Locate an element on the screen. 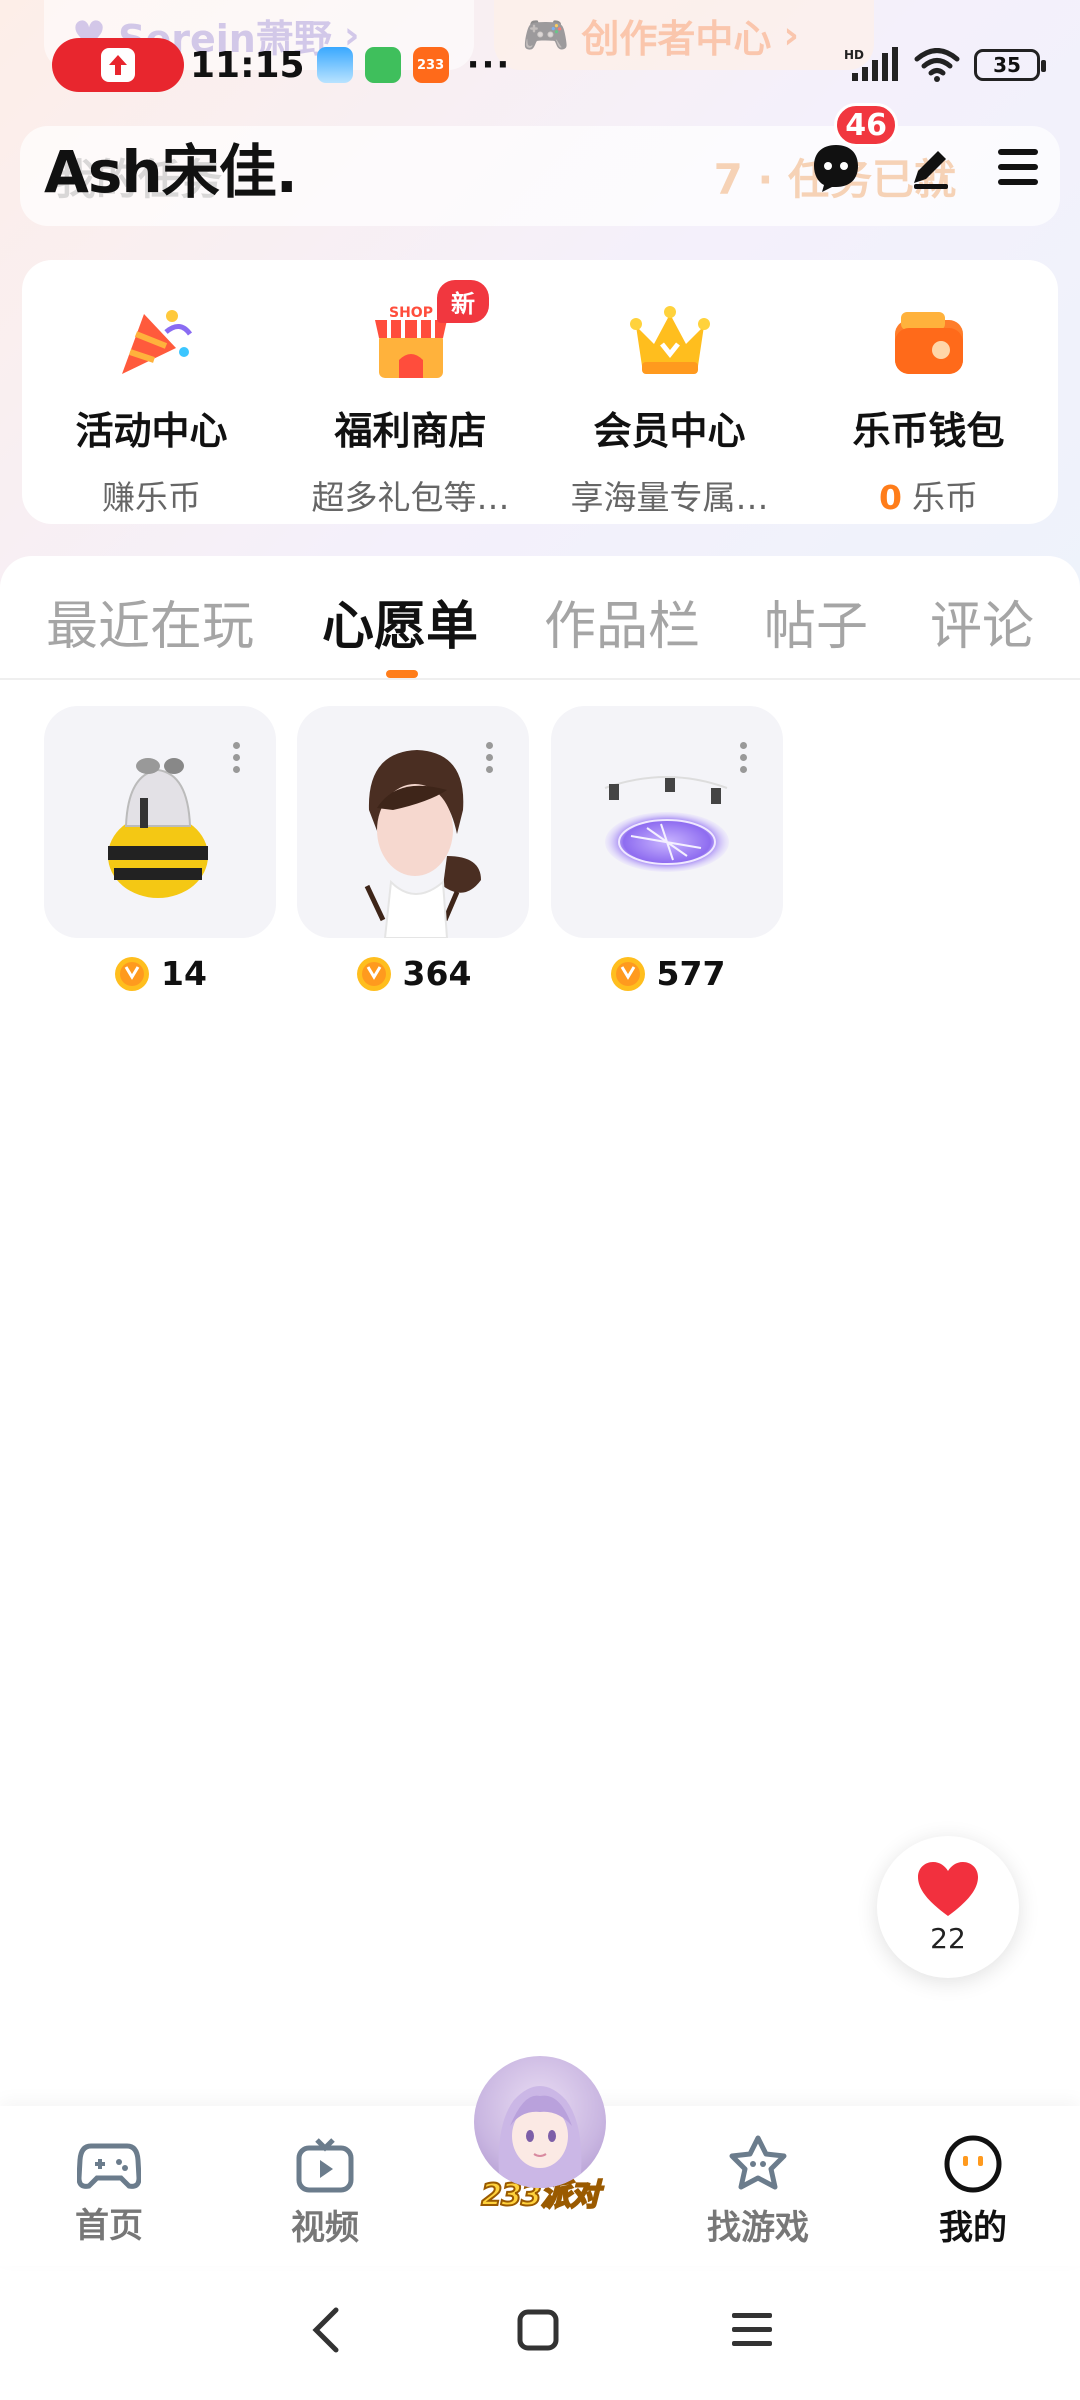  menu-icon is located at coordinates (1018, 167).